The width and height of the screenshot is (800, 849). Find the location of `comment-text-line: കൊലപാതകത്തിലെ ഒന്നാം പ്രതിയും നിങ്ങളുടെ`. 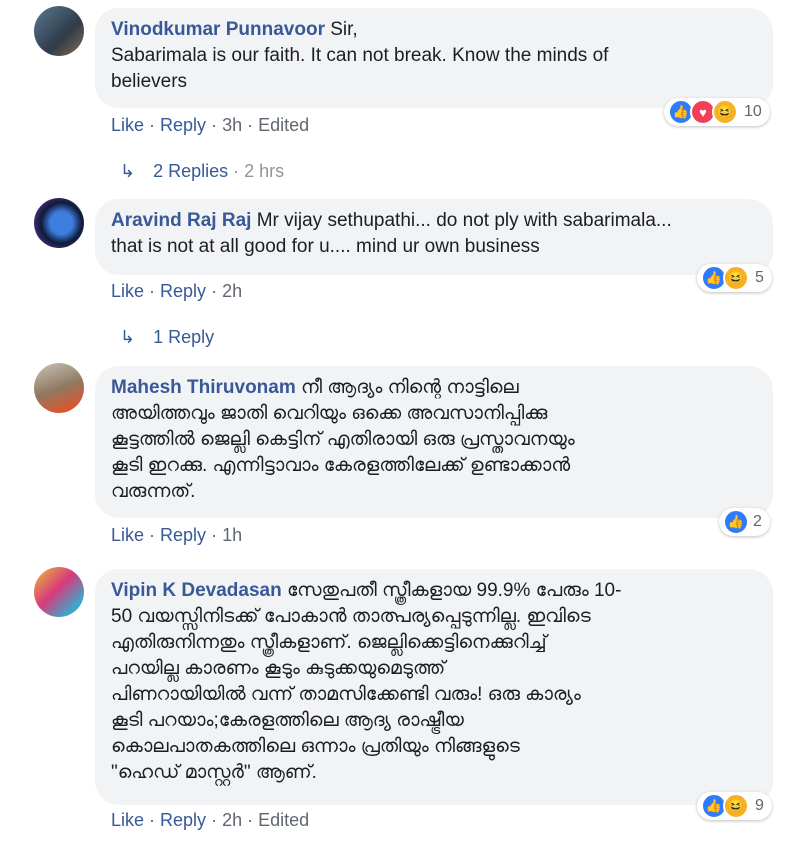

comment-text-line: കൊലപാതകത്തിലെ ഒന്നാം പ്രതിയും നിങ്ങളുടെ is located at coordinates (315, 746).